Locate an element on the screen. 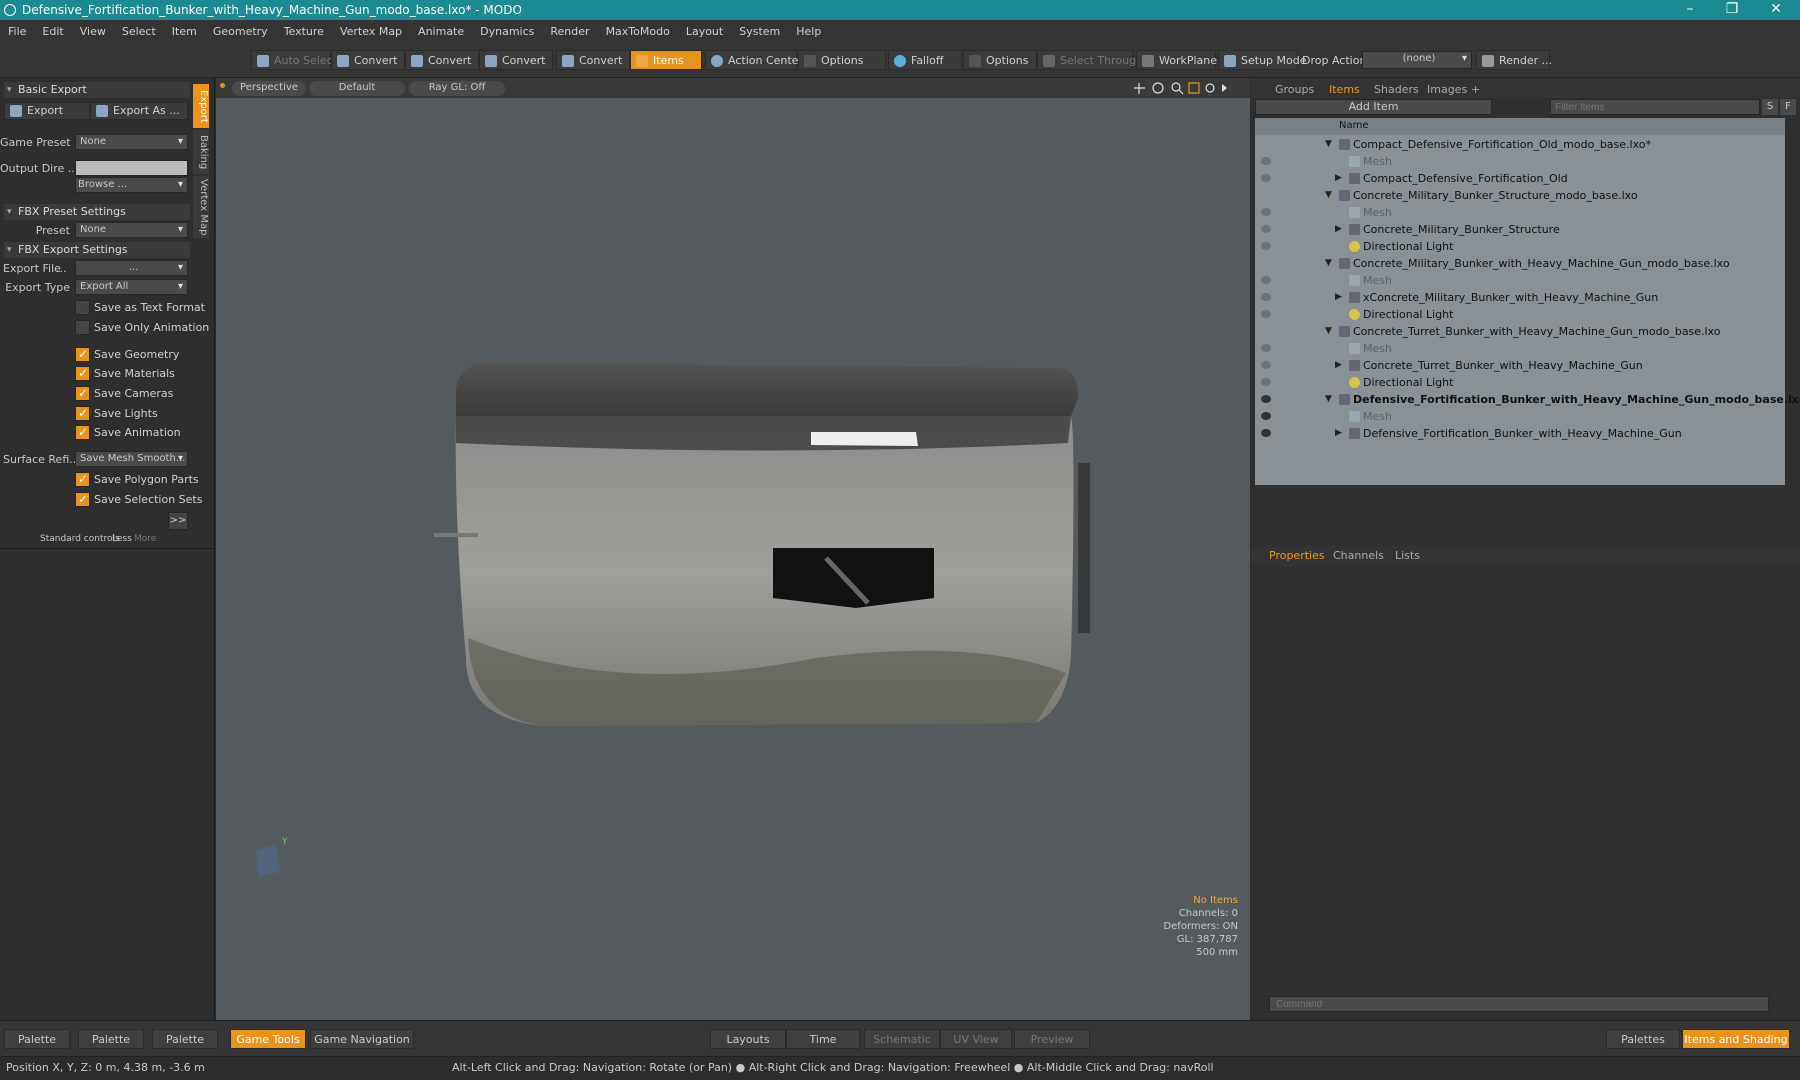  drop-action-select: (none) is located at coordinates (1417, 60).